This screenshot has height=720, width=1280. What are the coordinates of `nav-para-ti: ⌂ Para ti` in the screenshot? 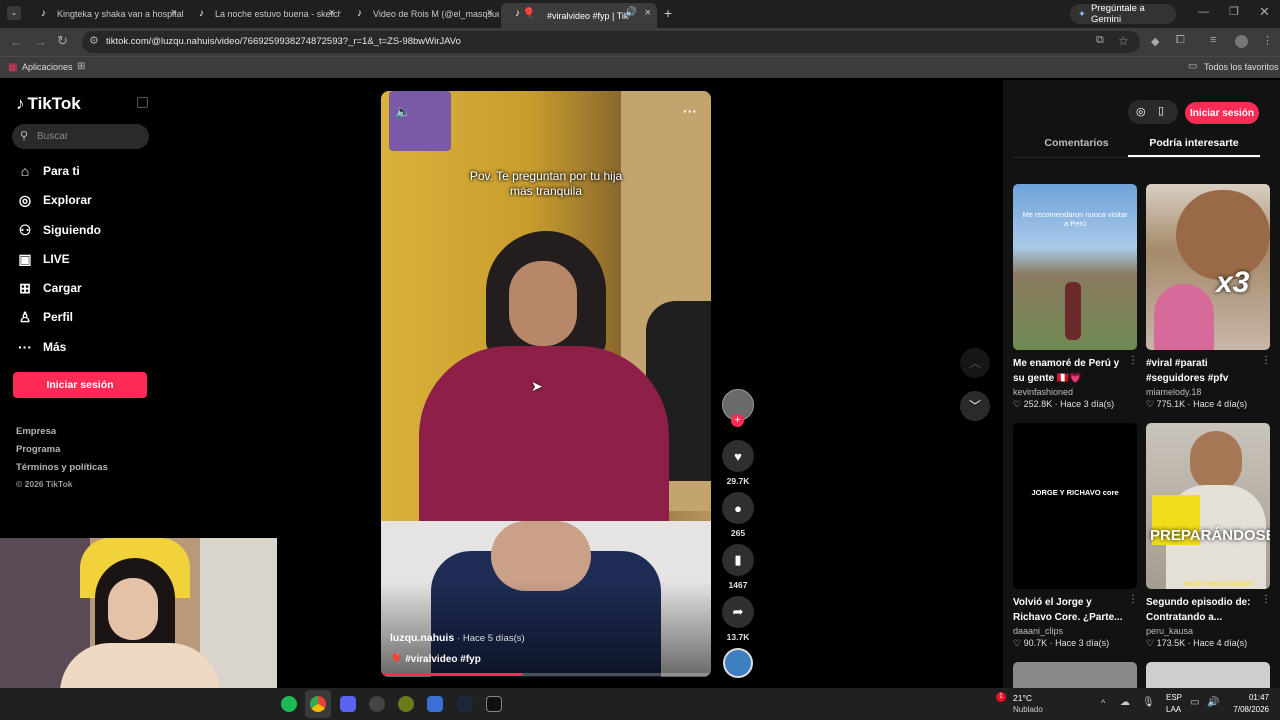 It's located at (48, 171).